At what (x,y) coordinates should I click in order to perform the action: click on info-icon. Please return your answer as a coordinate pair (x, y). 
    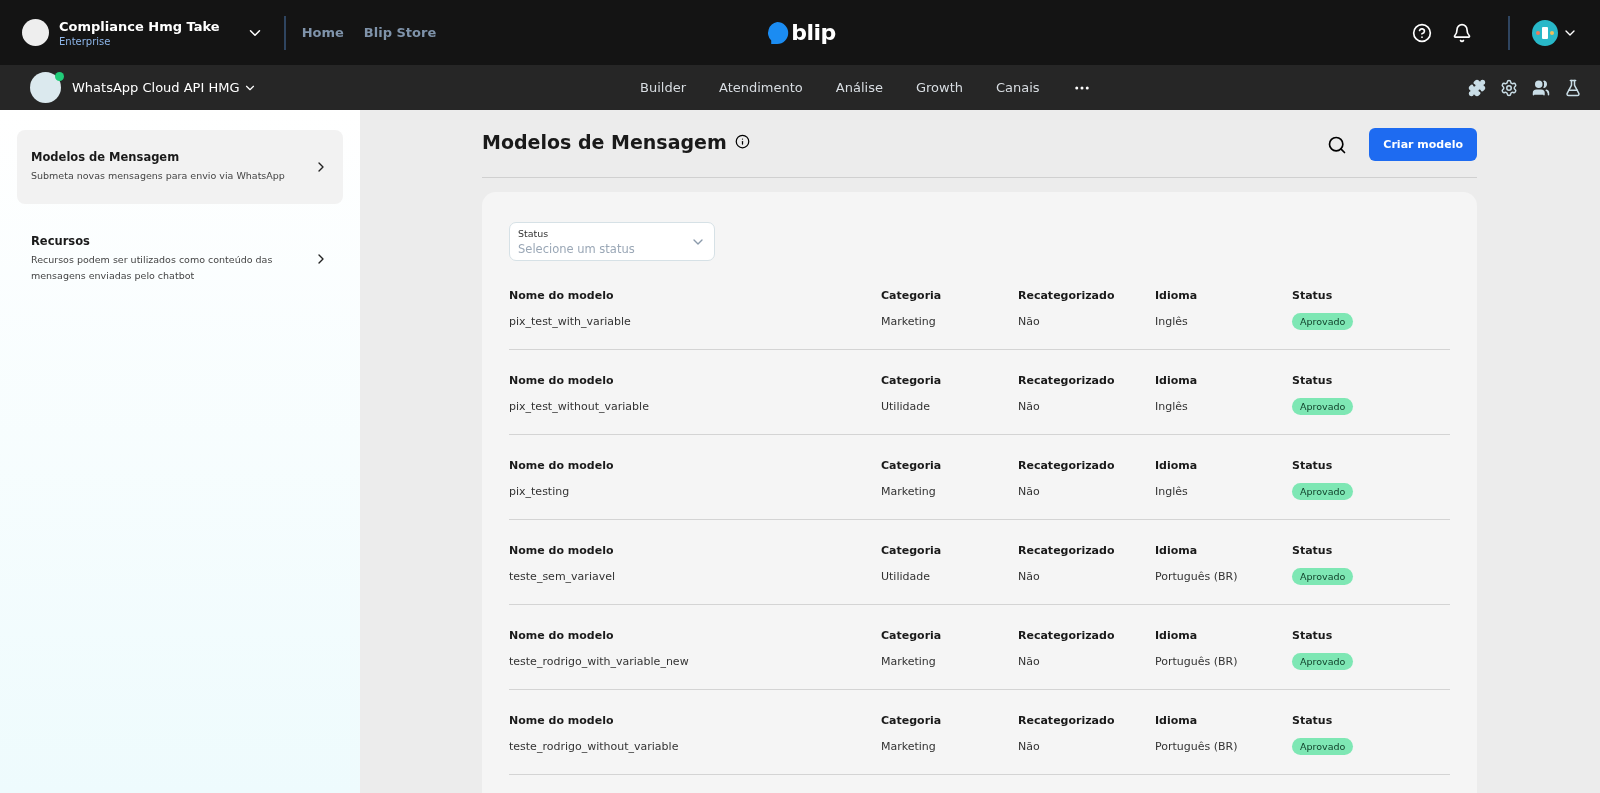
    Looking at the image, I should click on (742, 141).